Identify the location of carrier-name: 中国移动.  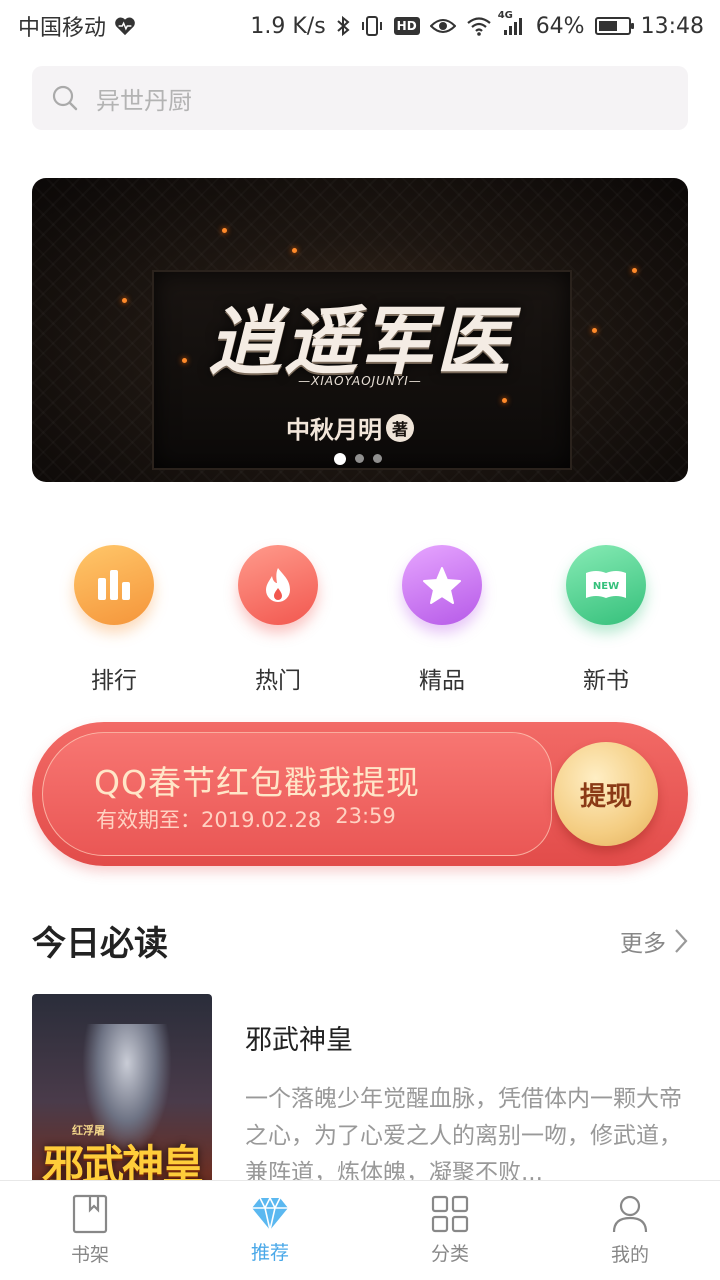
(62, 28).